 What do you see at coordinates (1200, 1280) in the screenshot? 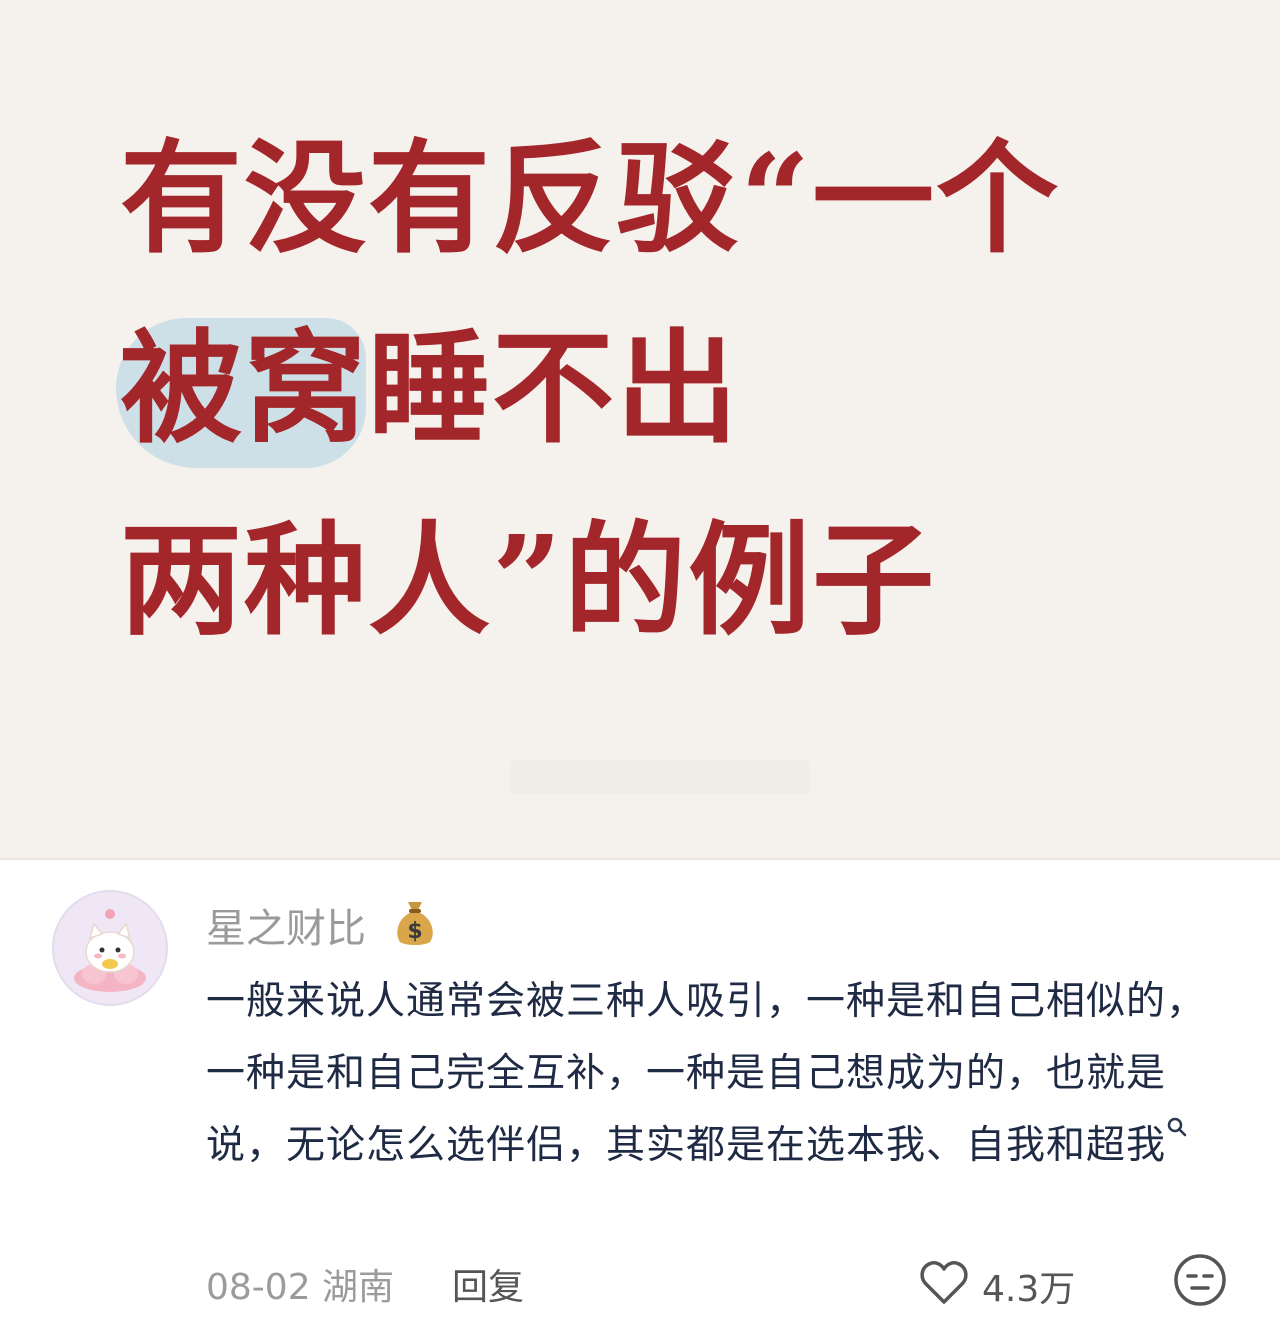
I see `emoji-reaction-icon` at bounding box center [1200, 1280].